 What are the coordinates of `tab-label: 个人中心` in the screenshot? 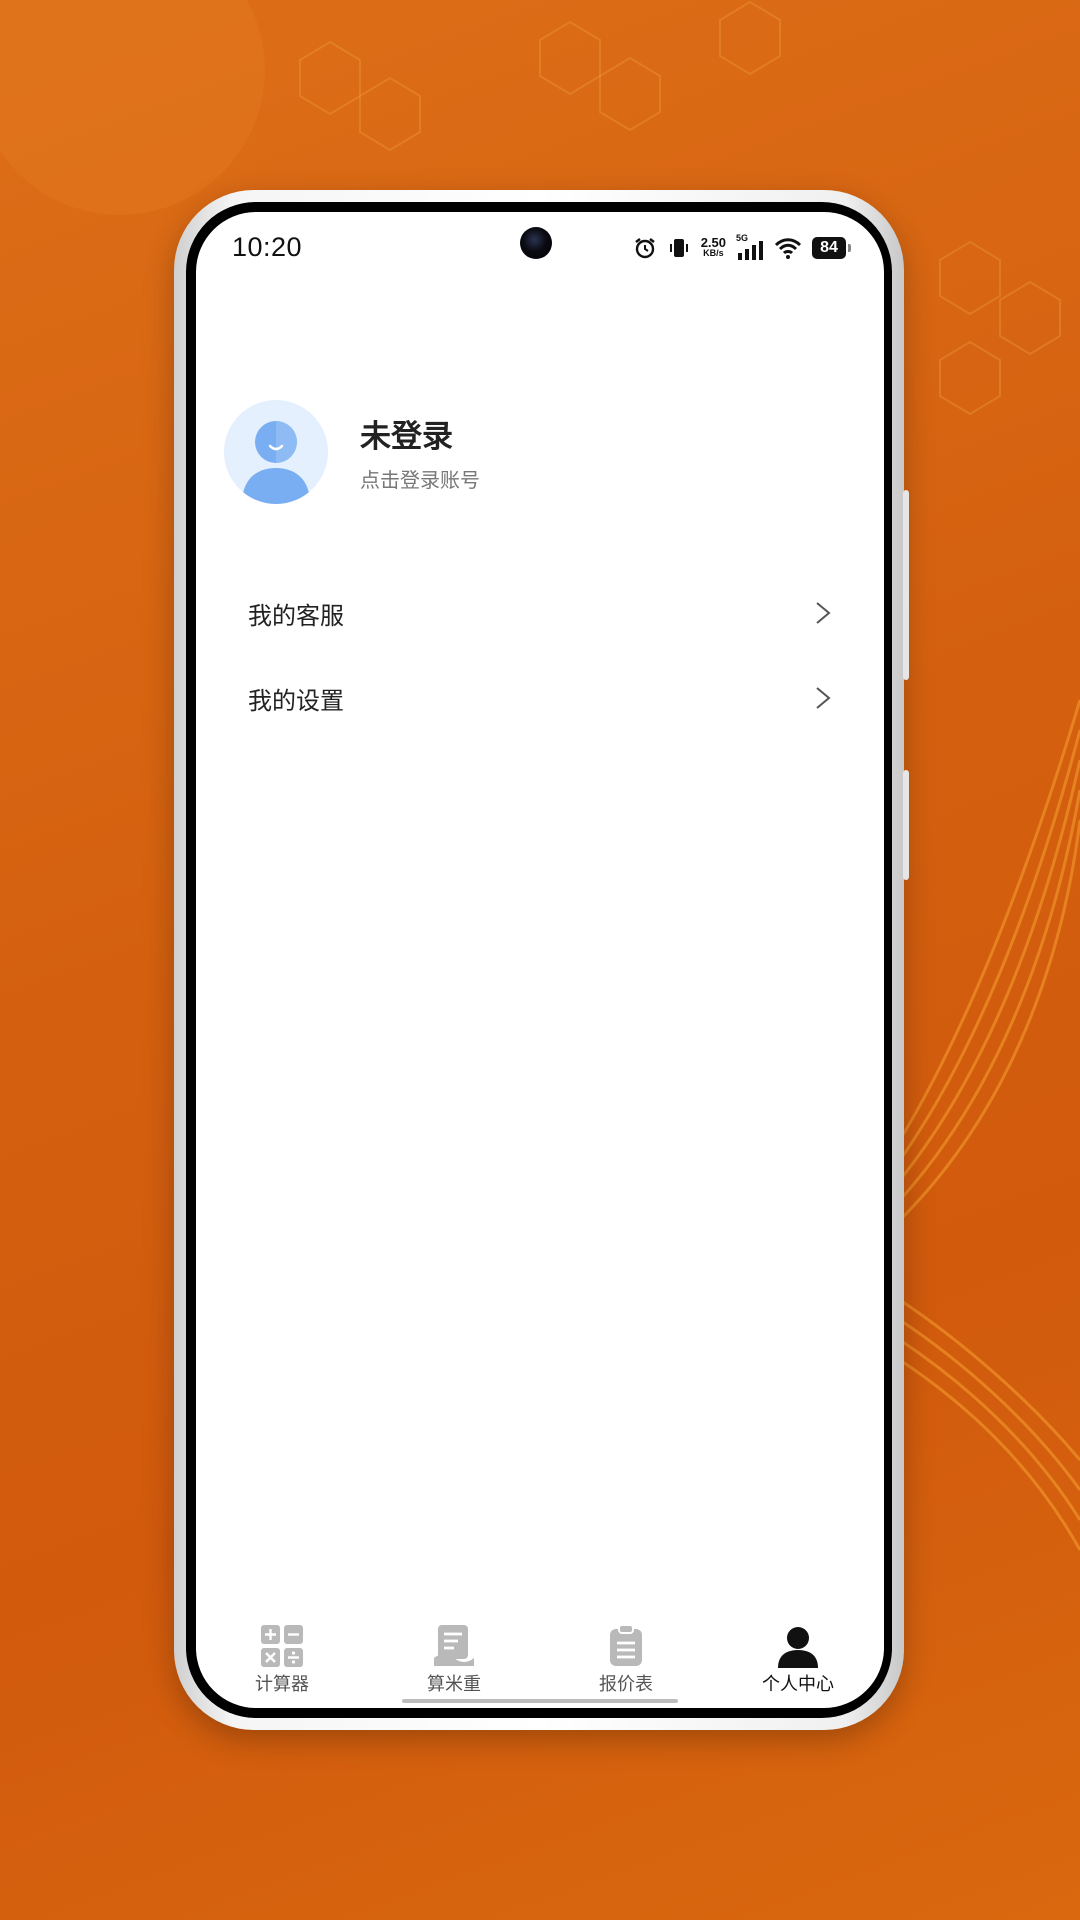 It's located at (798, 1684).